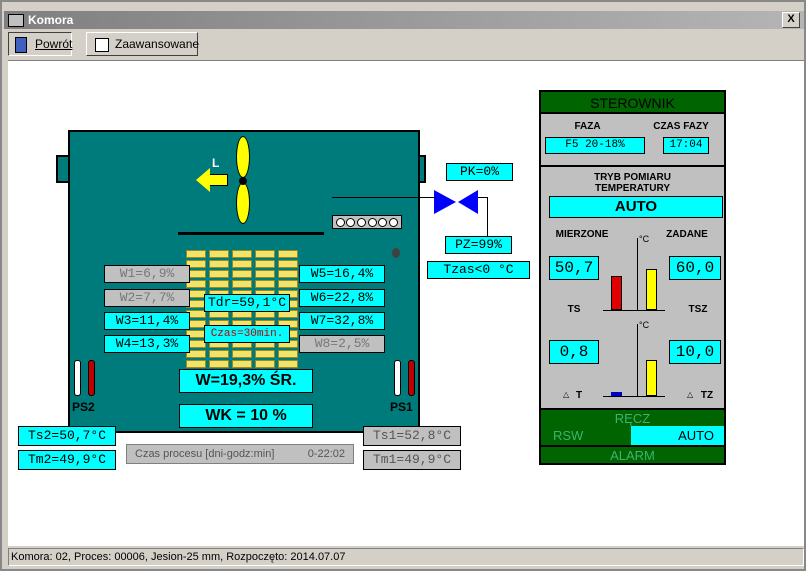 This screenshot has height=571, width=806. I want to click on deg-c-unit-1: °C, so click(644, 239).